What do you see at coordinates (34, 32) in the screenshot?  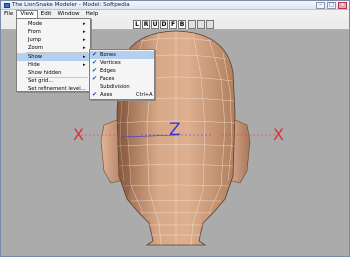 I see `menu-item-label: From` at bounding box center [34, 32].